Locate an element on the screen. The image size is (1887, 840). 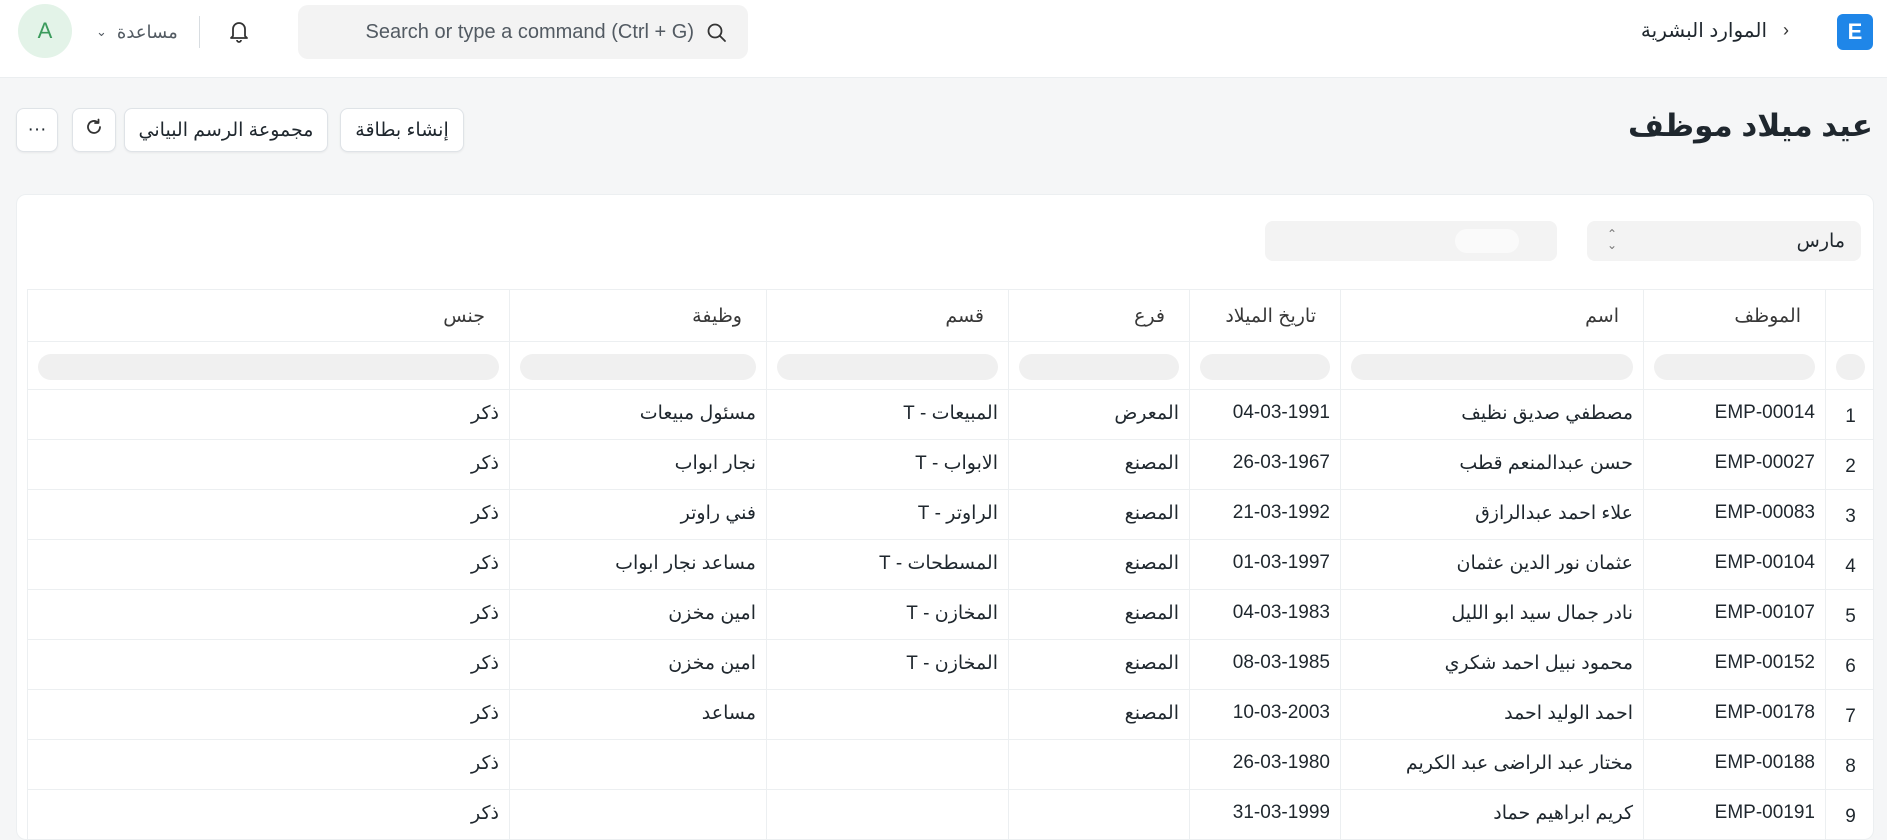
column-filter-dept is located at coordinates (887, 365).